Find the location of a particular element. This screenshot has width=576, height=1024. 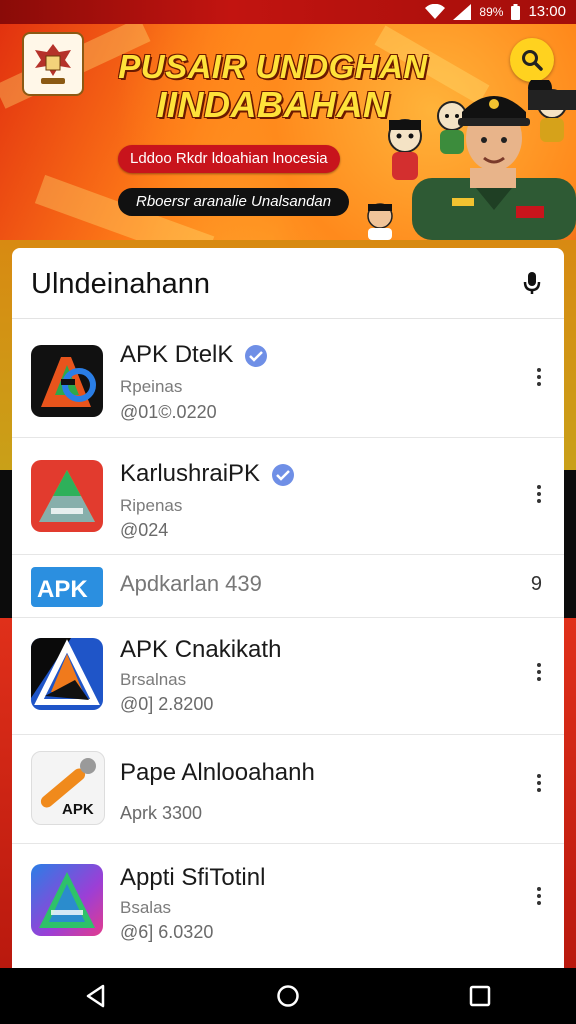

app-meta: @01©.0220 is located at coordinates (168, 412).